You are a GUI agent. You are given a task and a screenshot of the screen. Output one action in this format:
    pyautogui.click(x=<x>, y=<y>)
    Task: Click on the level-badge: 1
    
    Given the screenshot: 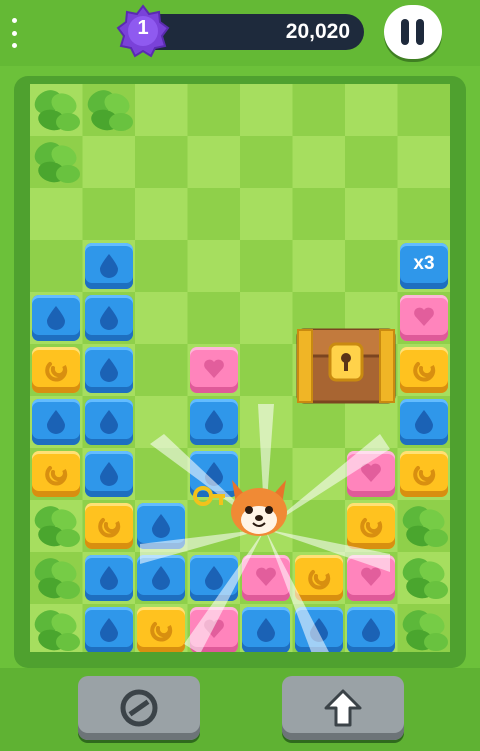 What is the action you would take?
    pyautogui.click(x=143, y=31)
    